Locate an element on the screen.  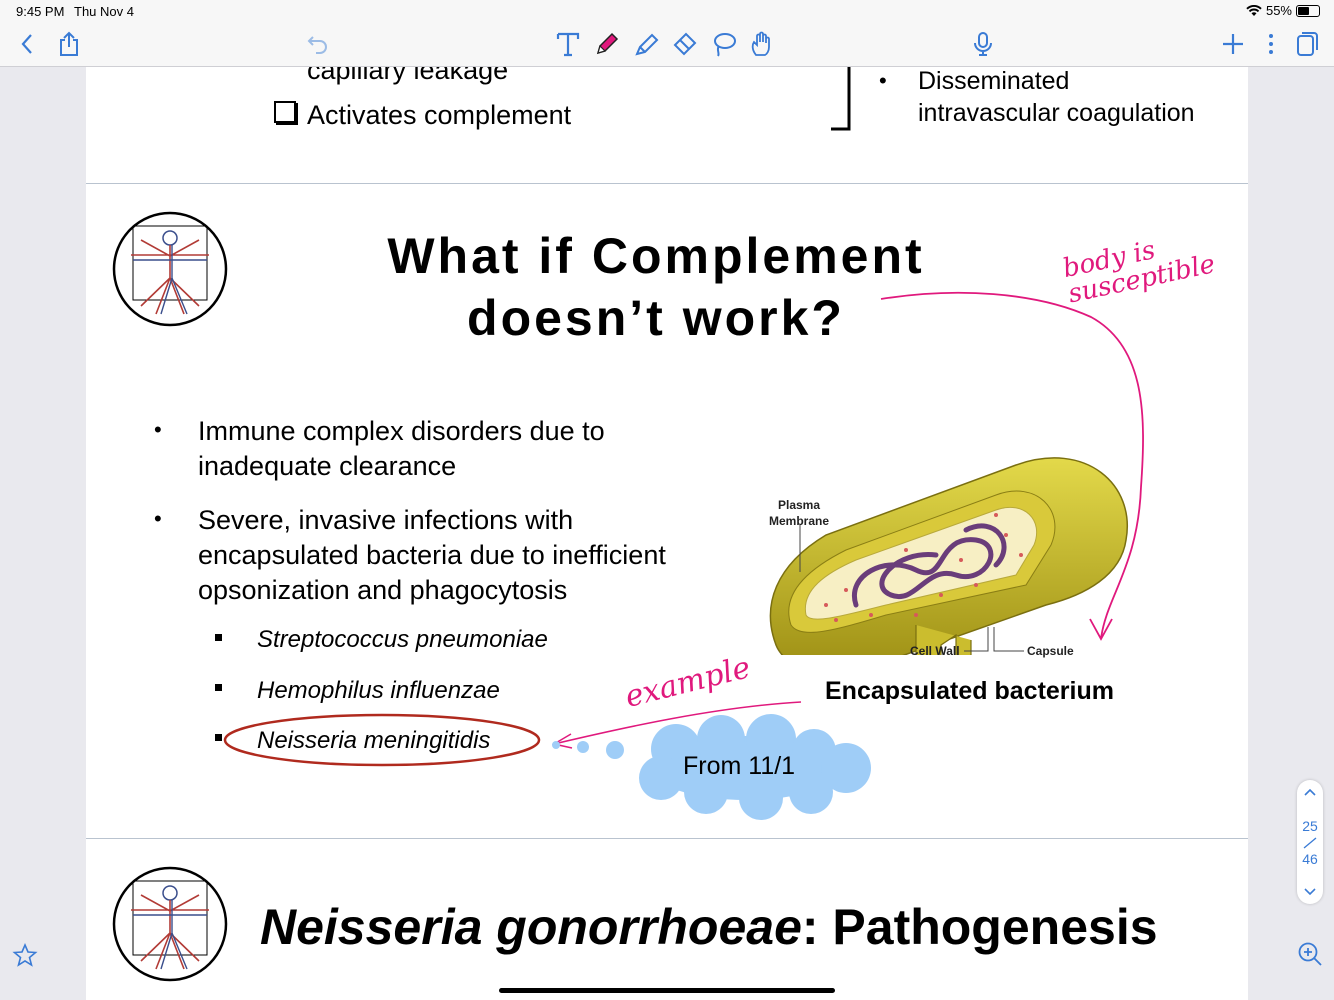
back-chevron-icon is located at coordinates (27, 44).